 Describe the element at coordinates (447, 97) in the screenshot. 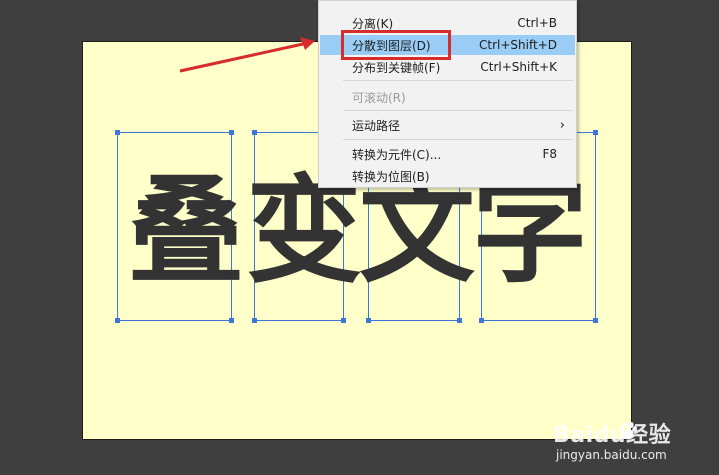

I see `menu-item-scrollable: 可滚动(R)` at that location.